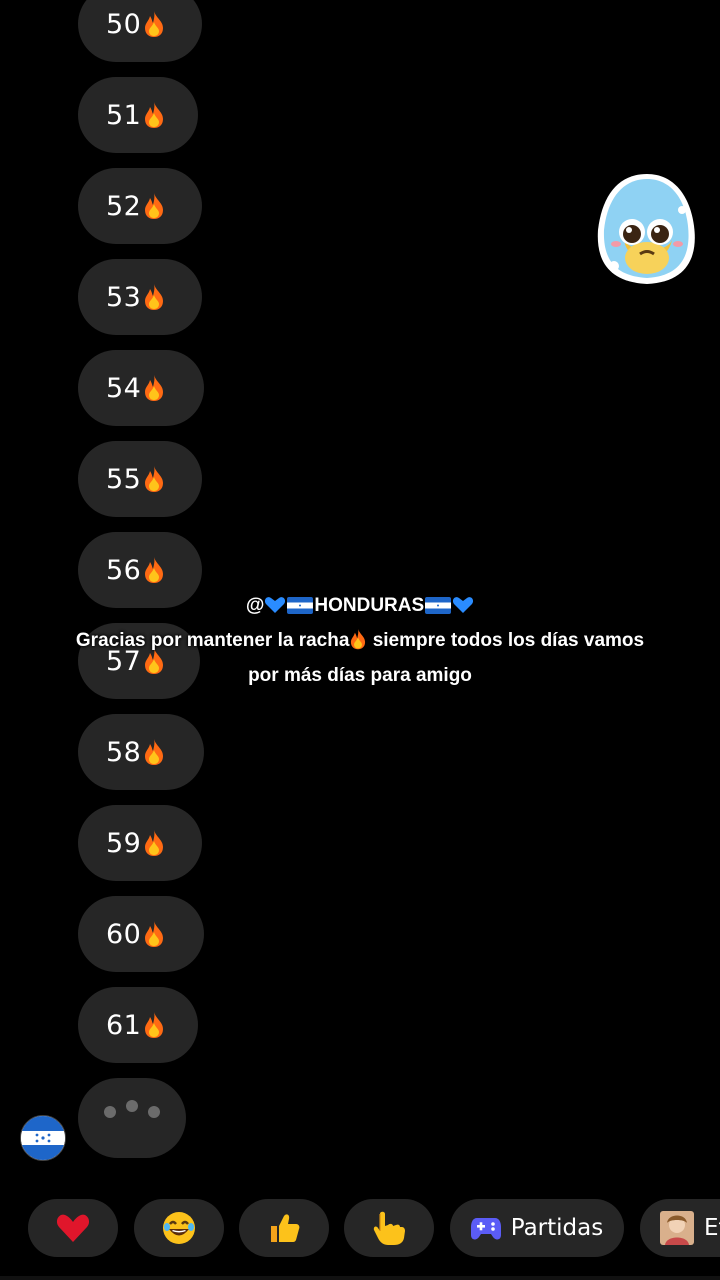 The image size is (720, 1280). What do you see at coordinates (255, 605) in the screenshot?
I see `mention-prefix: @` at bounding box center [255, 605].